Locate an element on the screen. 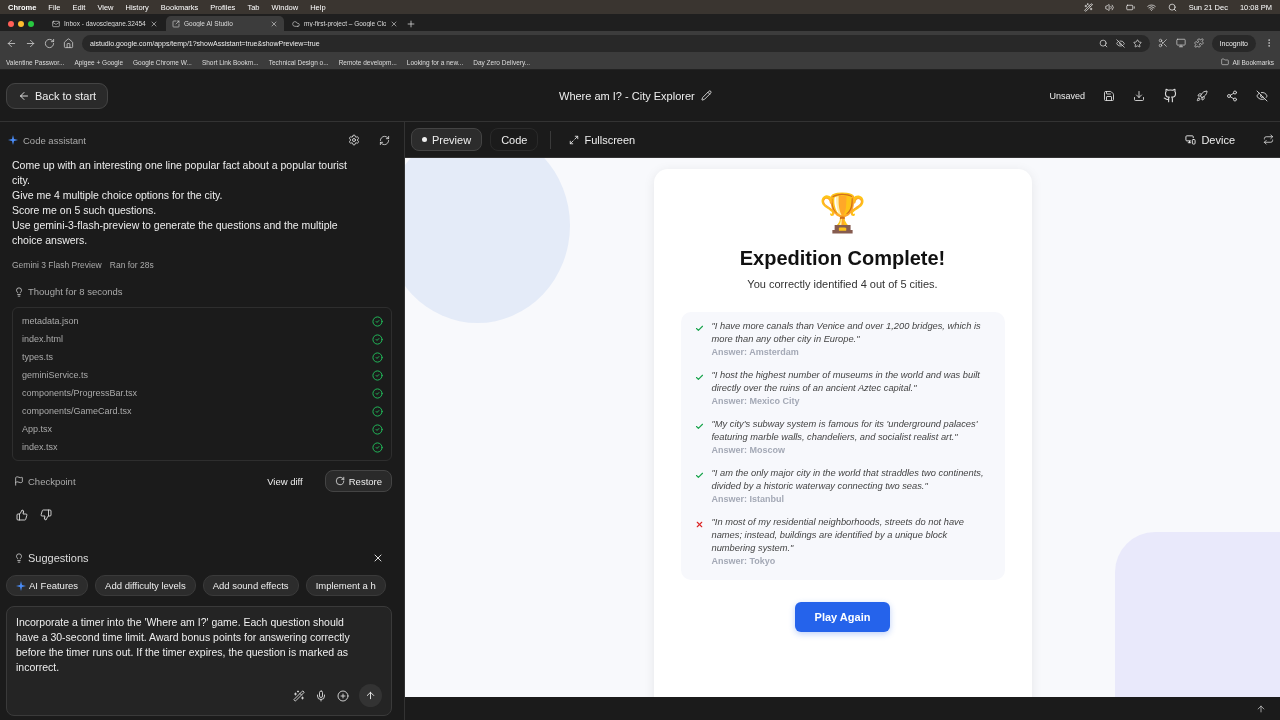 Image resolution: width=1280 pixels, height=720 pixels. fact-text: "I have more canals than Venice and over 1,200 bridges, which is more than any other city in Europe." is located at coordinates (846, 333).